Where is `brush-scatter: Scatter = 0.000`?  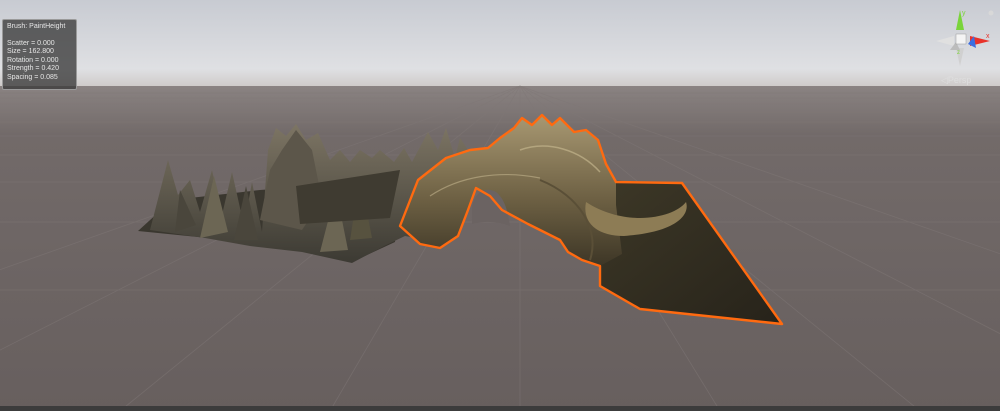
brush-scatter: Scatter = 0.000 is located at coordinates (31, 43).